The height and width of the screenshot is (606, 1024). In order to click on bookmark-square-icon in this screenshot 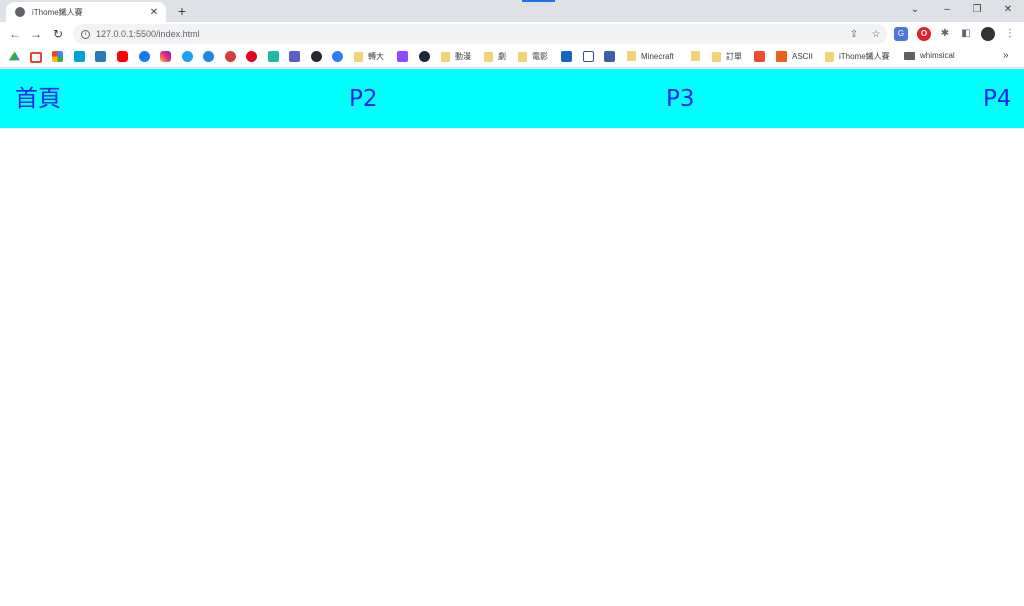, I will do `click(566, 56)`.